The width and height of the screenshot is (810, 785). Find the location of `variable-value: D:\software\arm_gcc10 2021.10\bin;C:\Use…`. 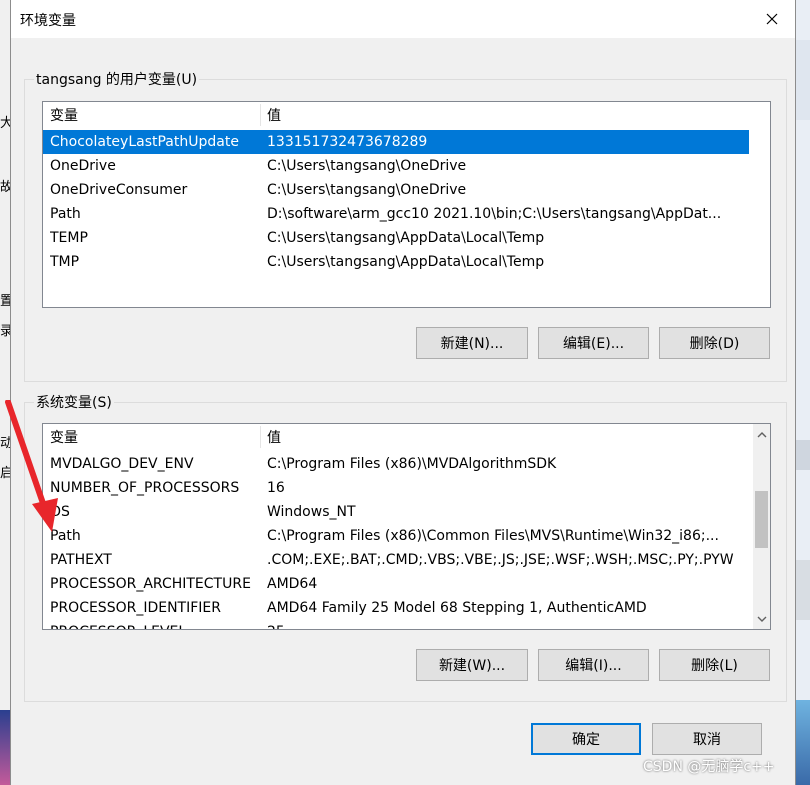

variable-value: D:\software\arm_gcc10 2021.10\bin;C:\Use… is located at coordinates (494, 214).